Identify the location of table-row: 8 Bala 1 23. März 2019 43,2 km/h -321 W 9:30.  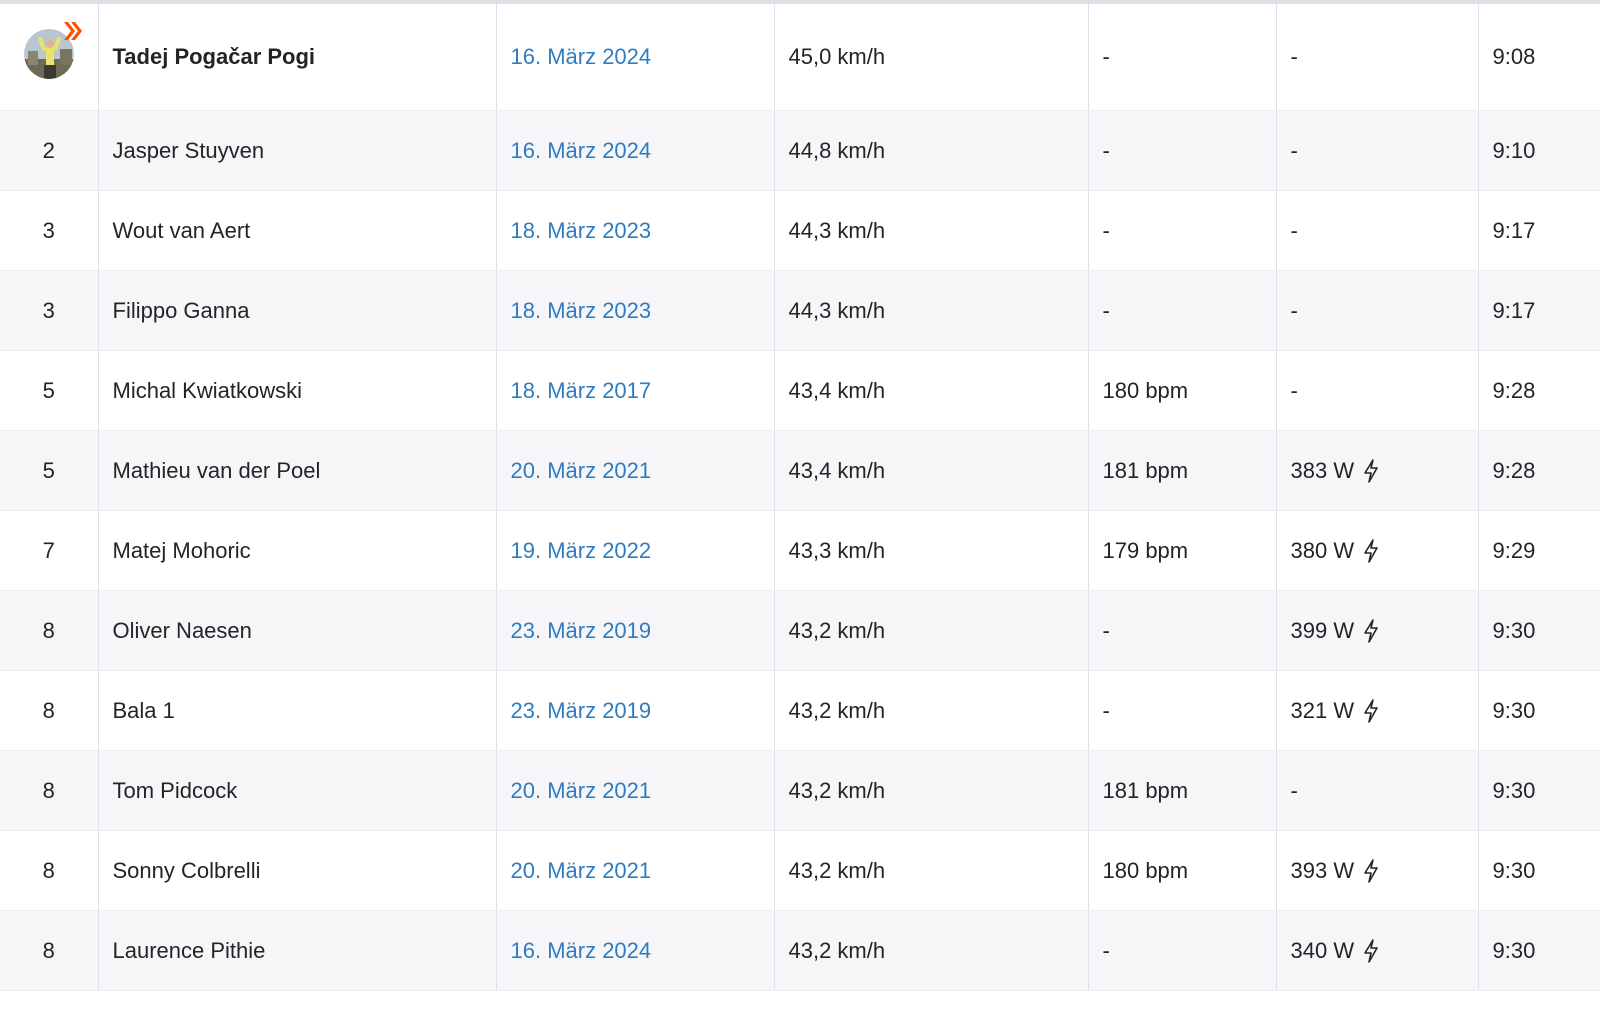
(800, 710).